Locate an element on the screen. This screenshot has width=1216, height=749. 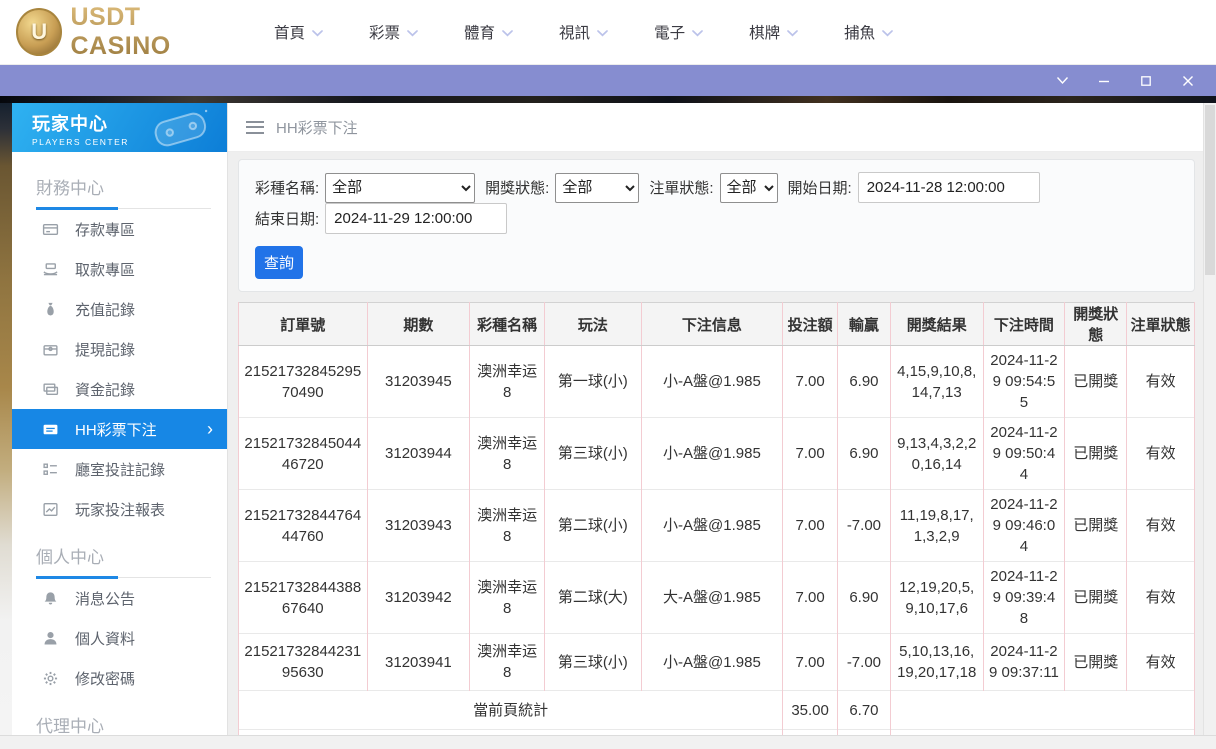
vertical-scrollbar is located at coordinates (1209, 419).